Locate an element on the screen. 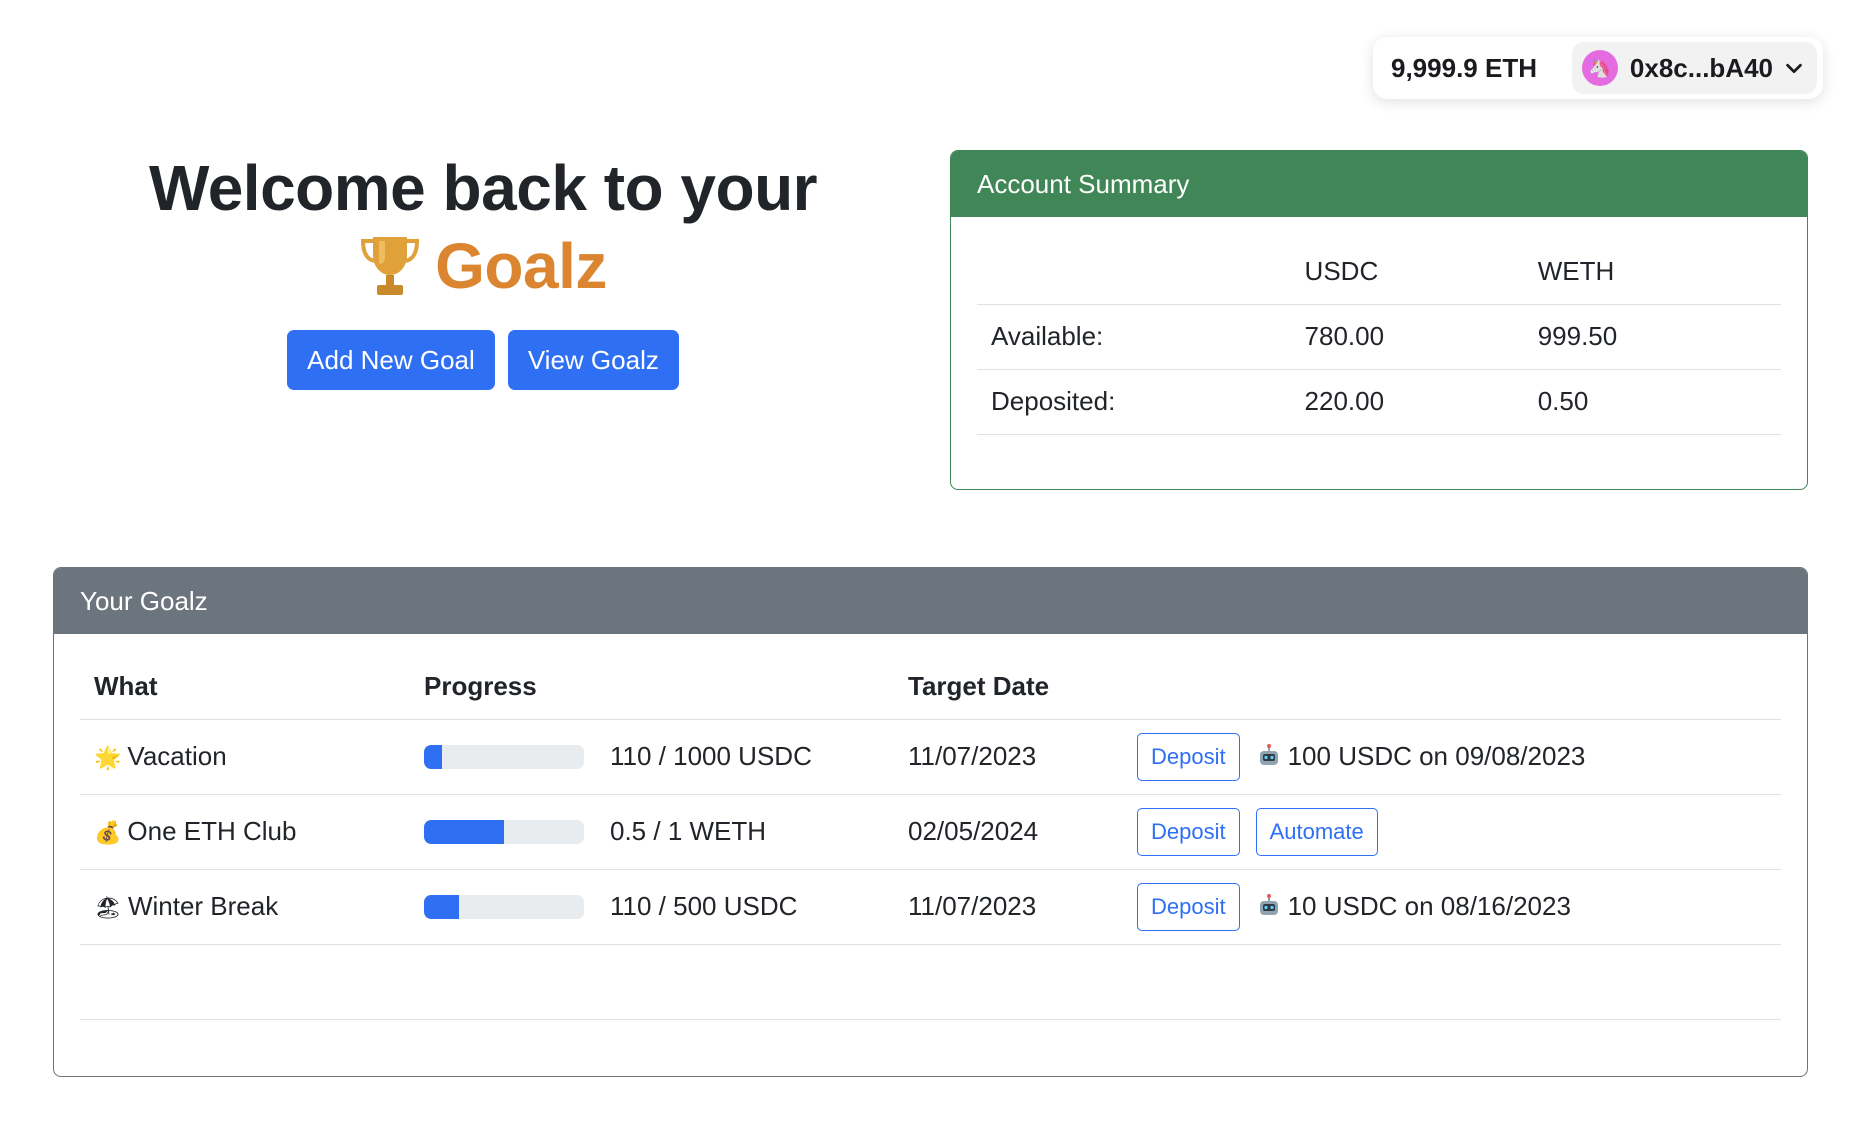  goal-name: One ETH Club is located at coordinates (212, 831).